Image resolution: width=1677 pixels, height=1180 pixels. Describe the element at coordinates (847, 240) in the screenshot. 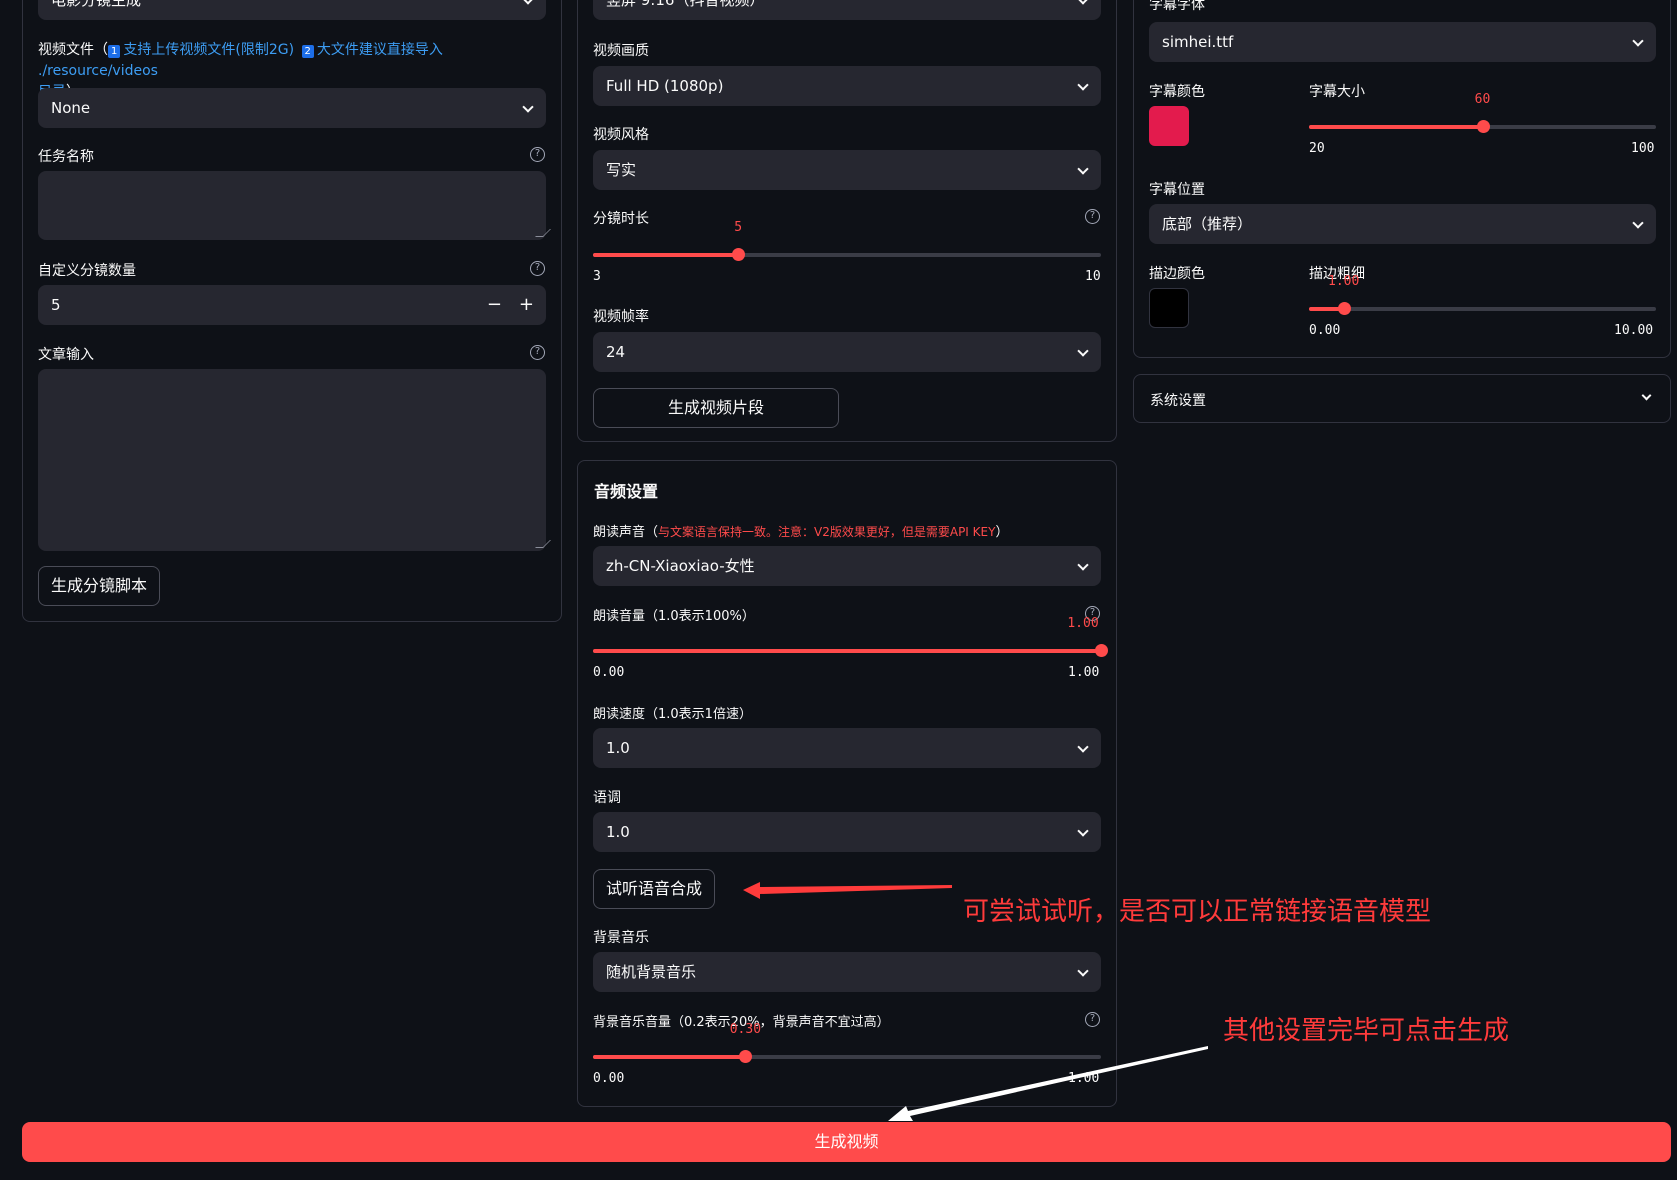

I see `shot-duration-slider: 5` at that location.